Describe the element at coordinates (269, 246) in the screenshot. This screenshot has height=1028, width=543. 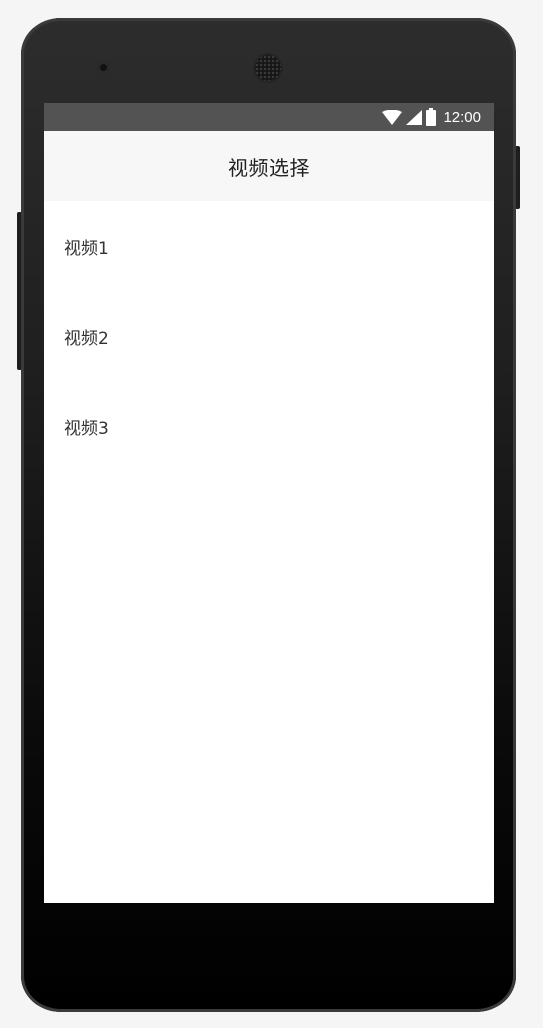
I see `list-item-video-1: 视频1` at that location.